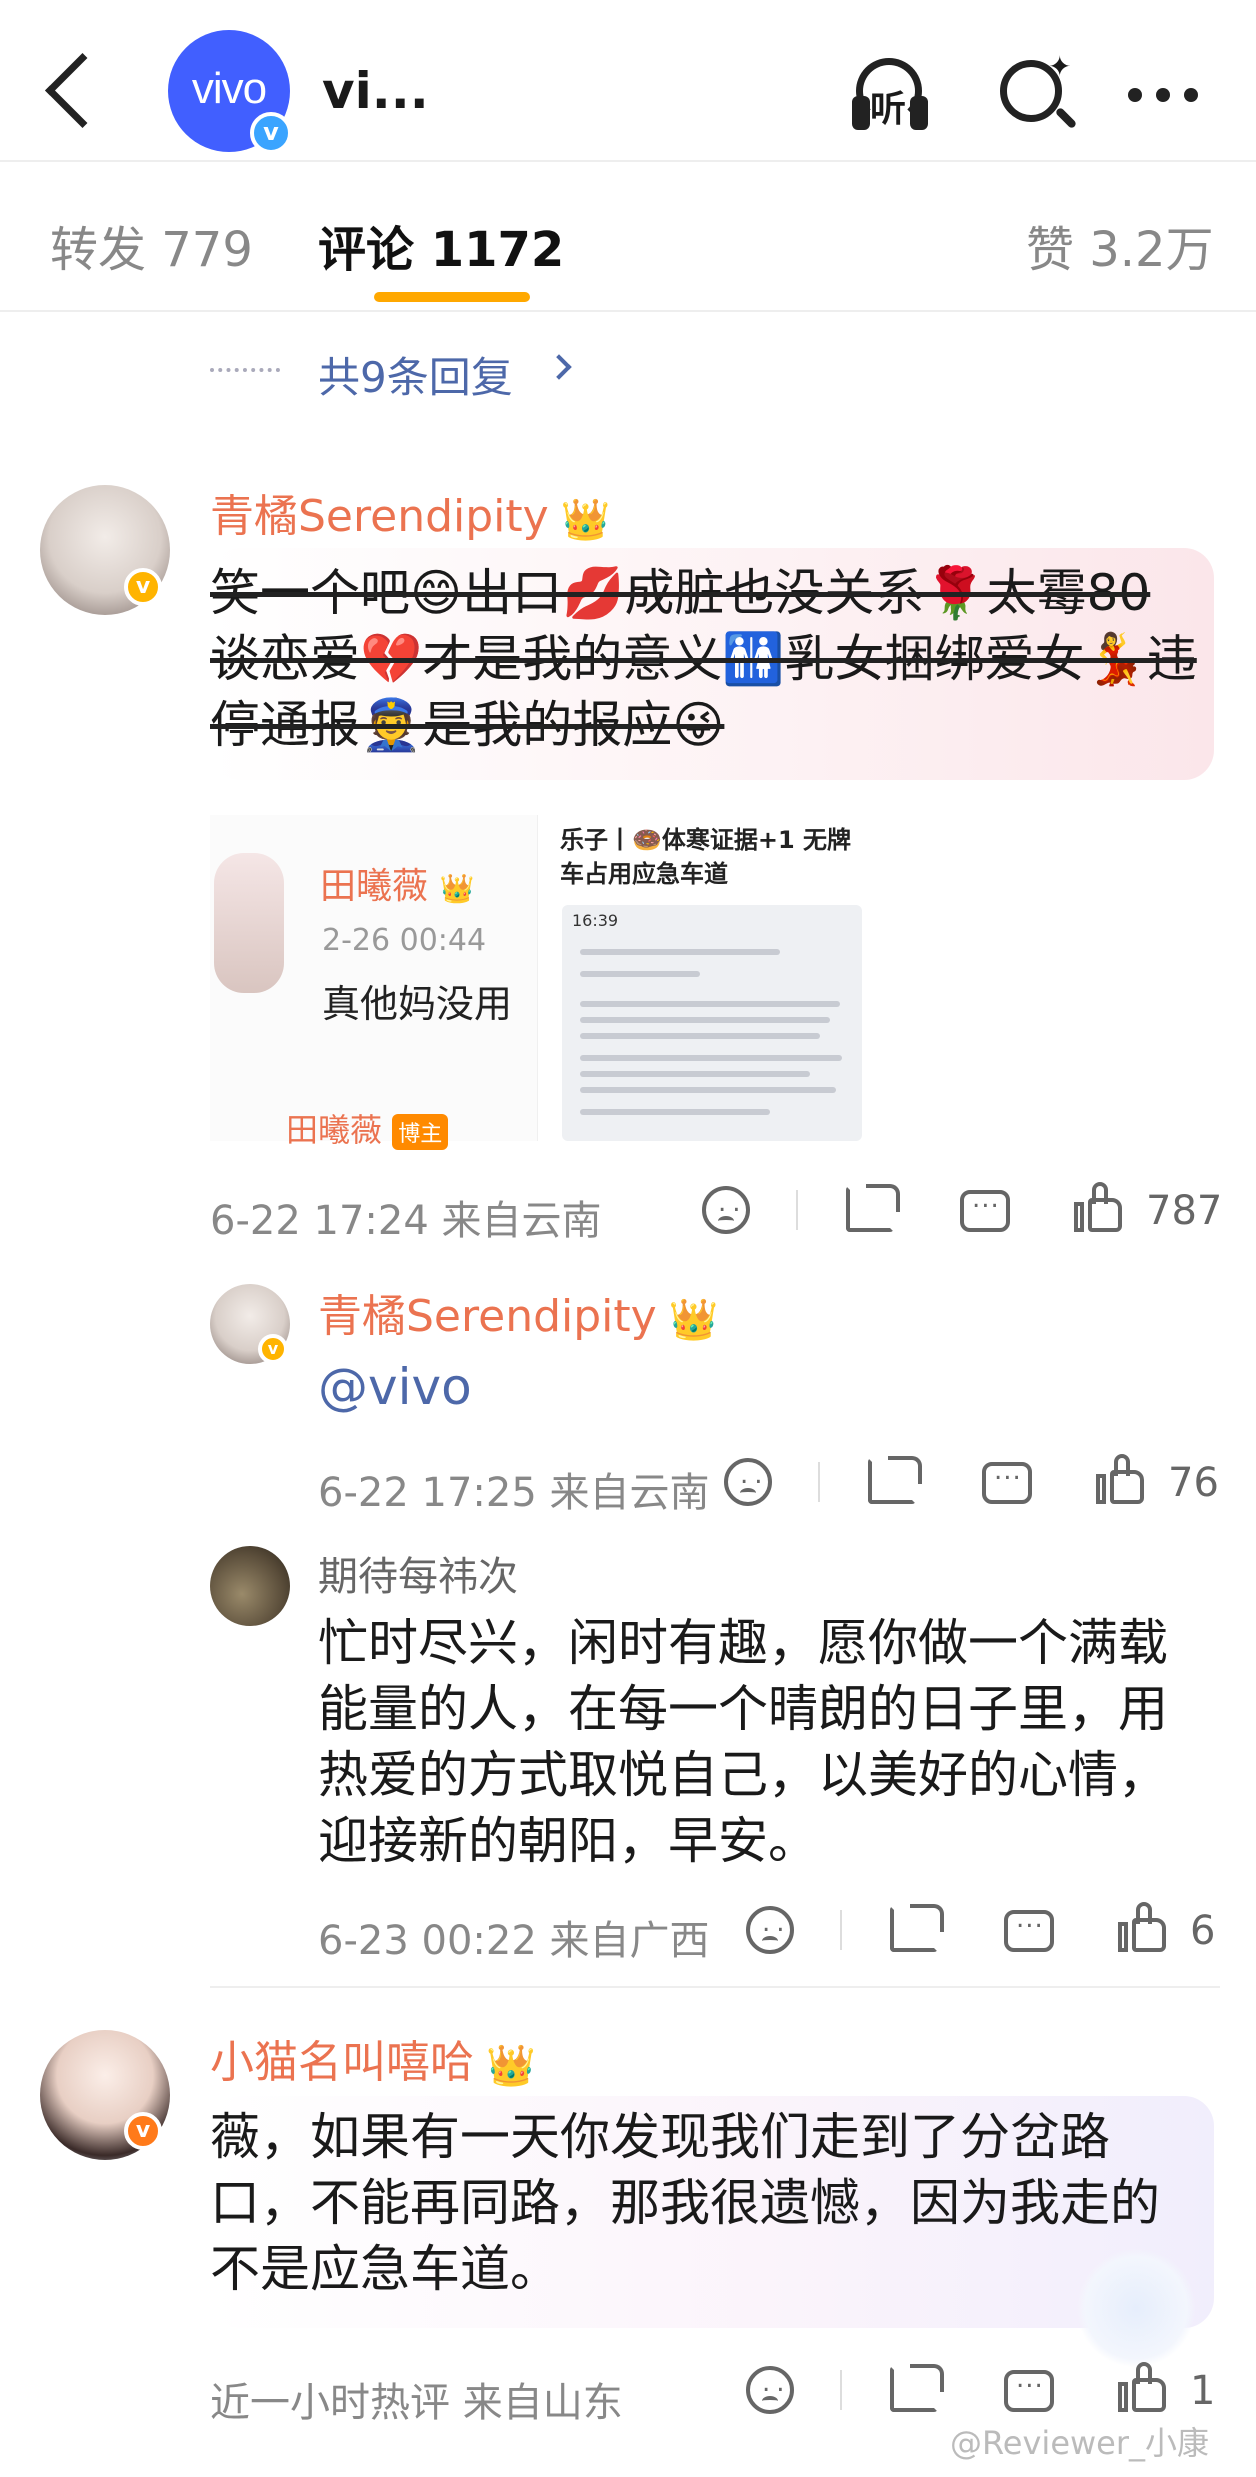 Image resolution: width=1256 pixels, height=2477 pixels. I want to click on active-tab-indicator, so click(452, 297).